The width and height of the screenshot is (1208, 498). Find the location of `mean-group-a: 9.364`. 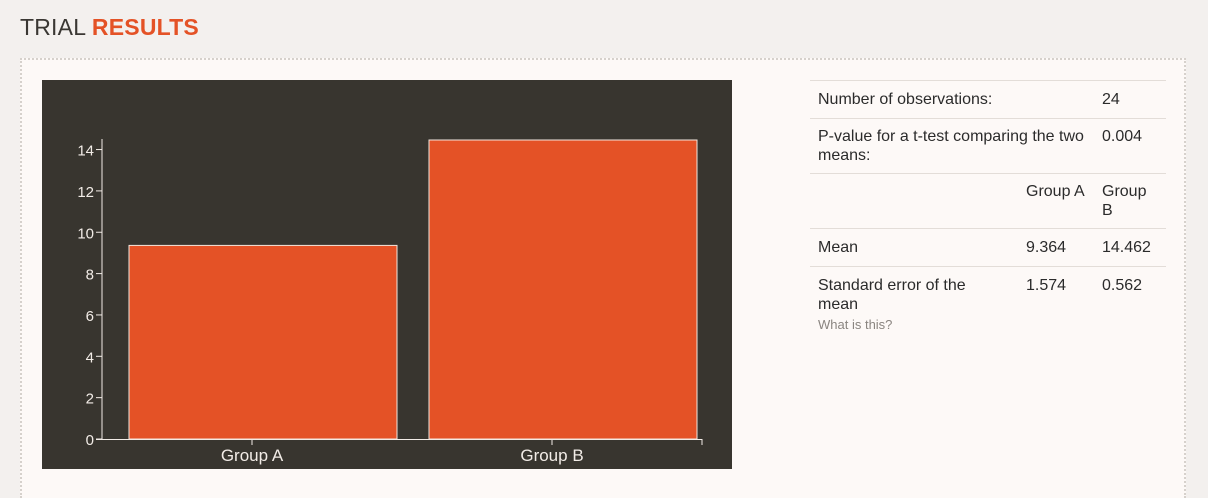

mean-group-a: 9.364 is located at coordinates (1046, 247).